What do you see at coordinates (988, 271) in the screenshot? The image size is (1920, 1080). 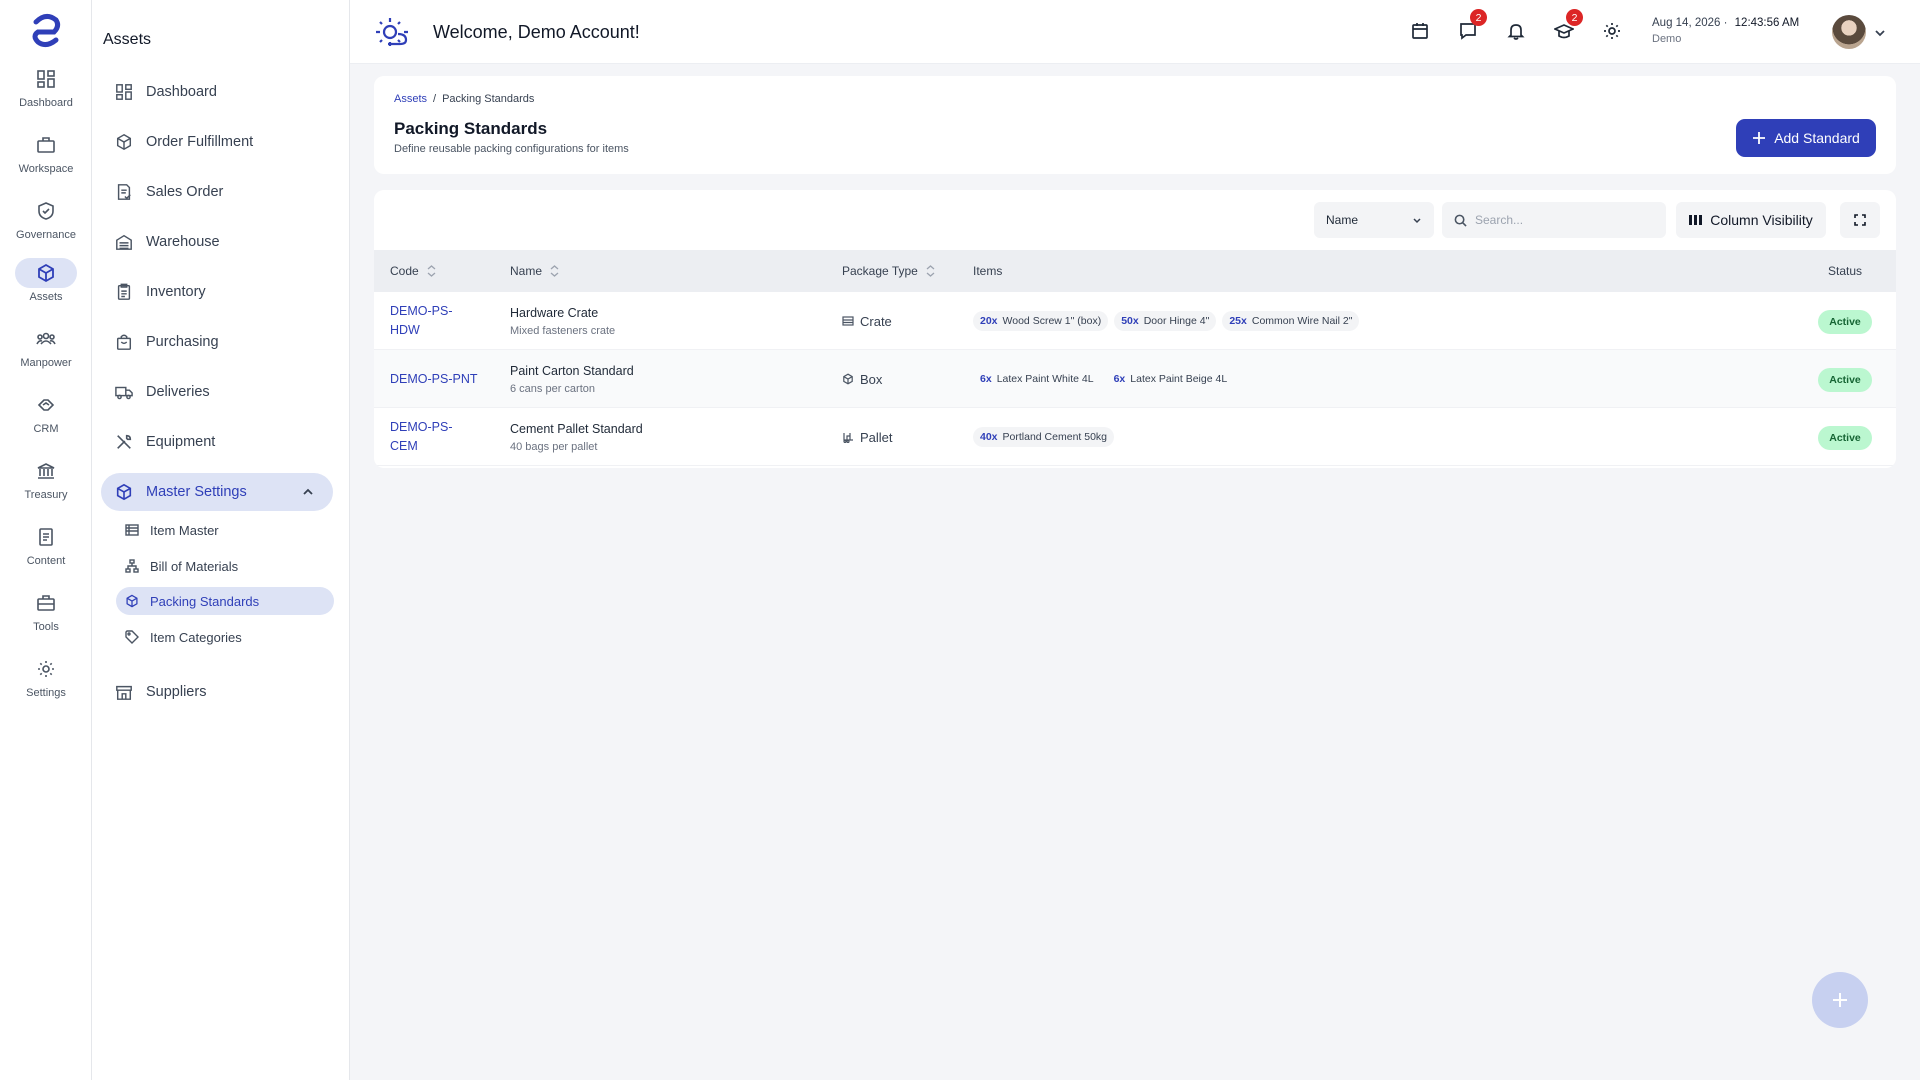 I see `column-header-label: Items` at bounding box center [988, 271].